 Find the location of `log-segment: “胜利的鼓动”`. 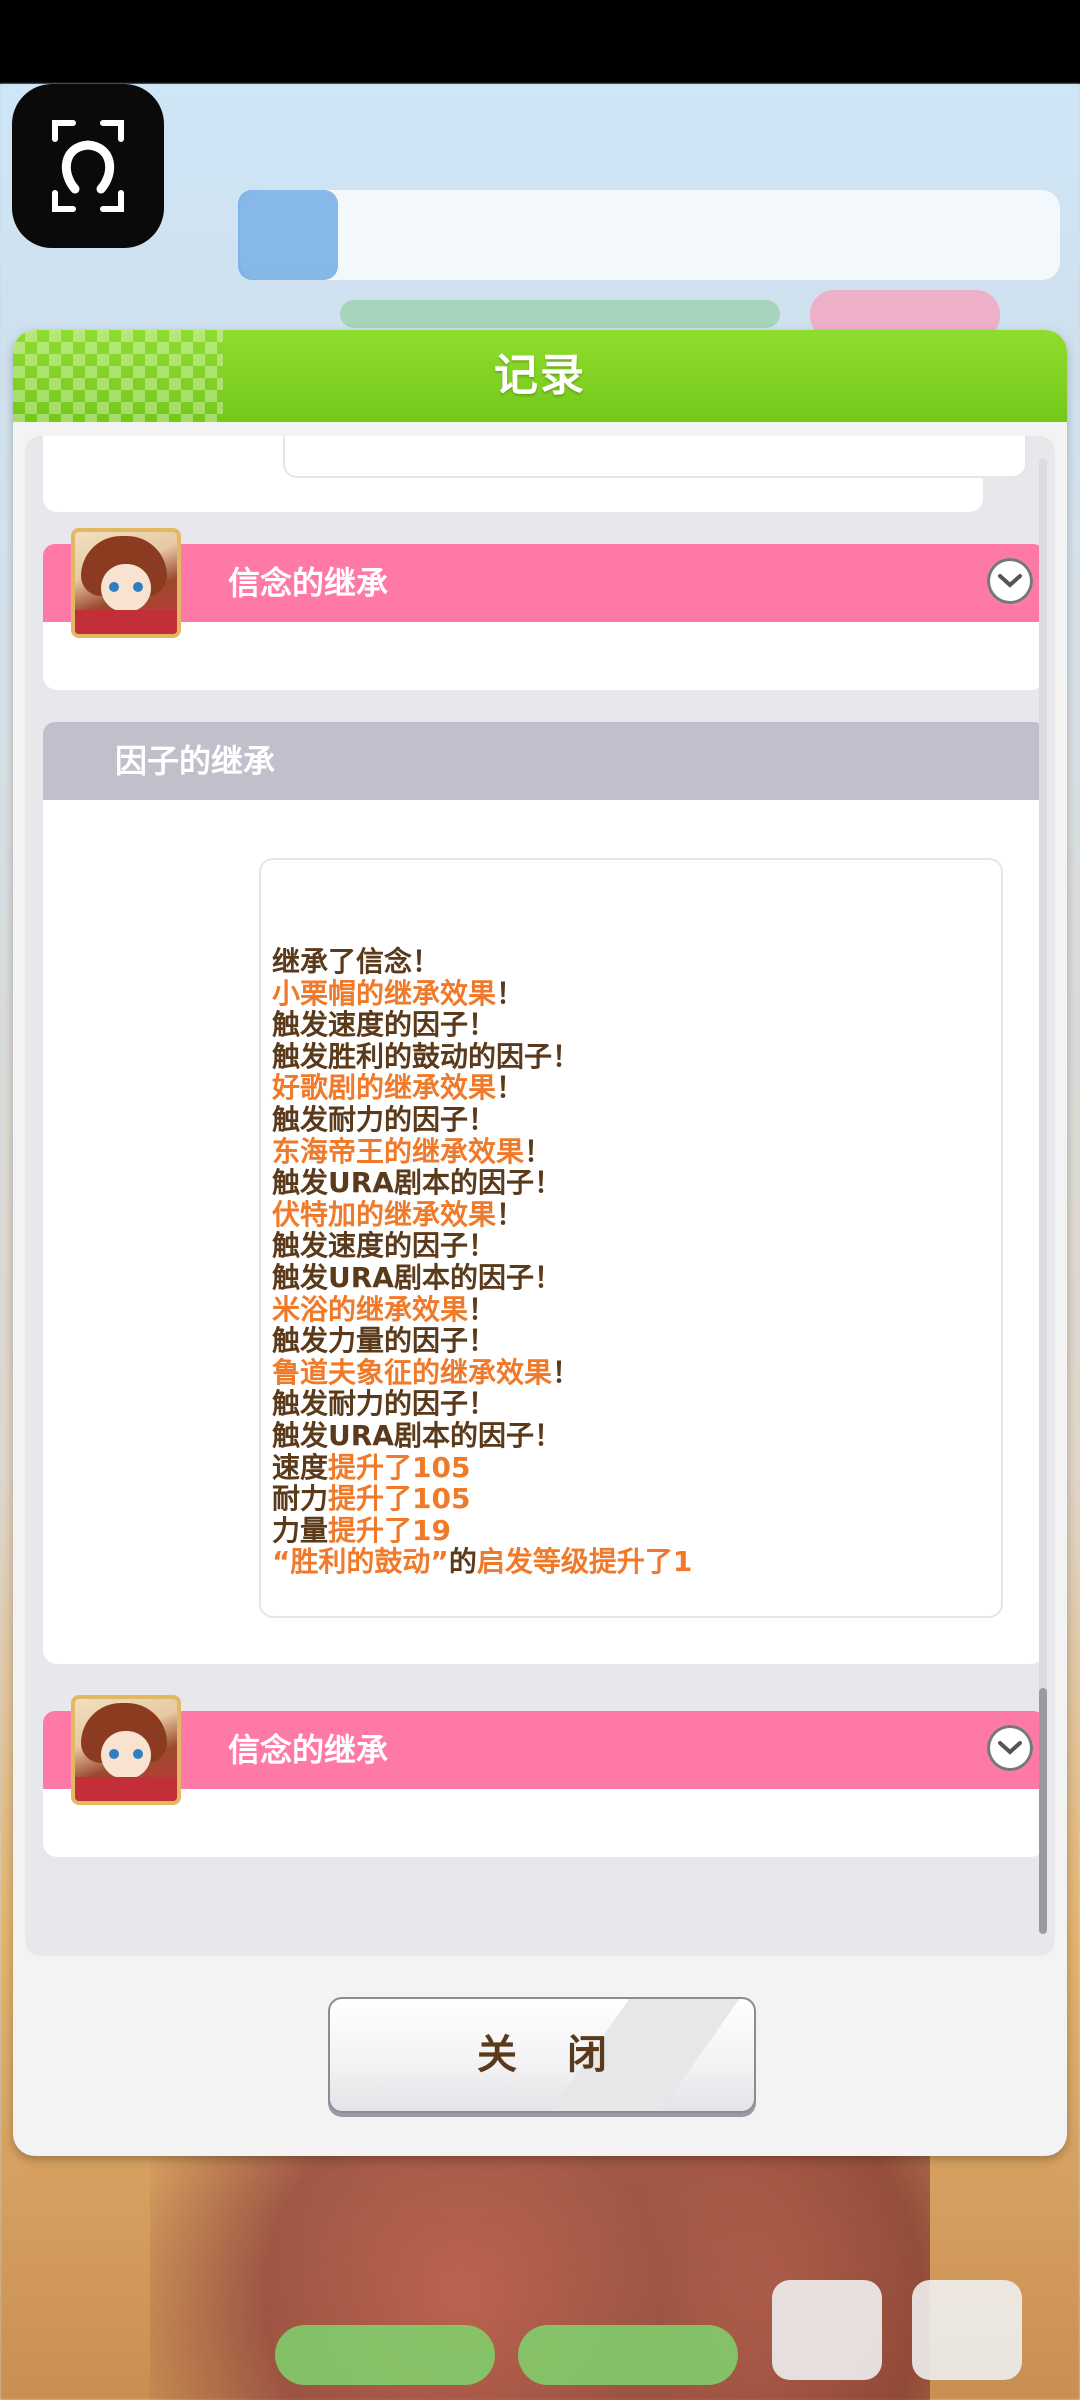

log-segment: “胜利的鼓动” is located at coordinates (360, 1562).